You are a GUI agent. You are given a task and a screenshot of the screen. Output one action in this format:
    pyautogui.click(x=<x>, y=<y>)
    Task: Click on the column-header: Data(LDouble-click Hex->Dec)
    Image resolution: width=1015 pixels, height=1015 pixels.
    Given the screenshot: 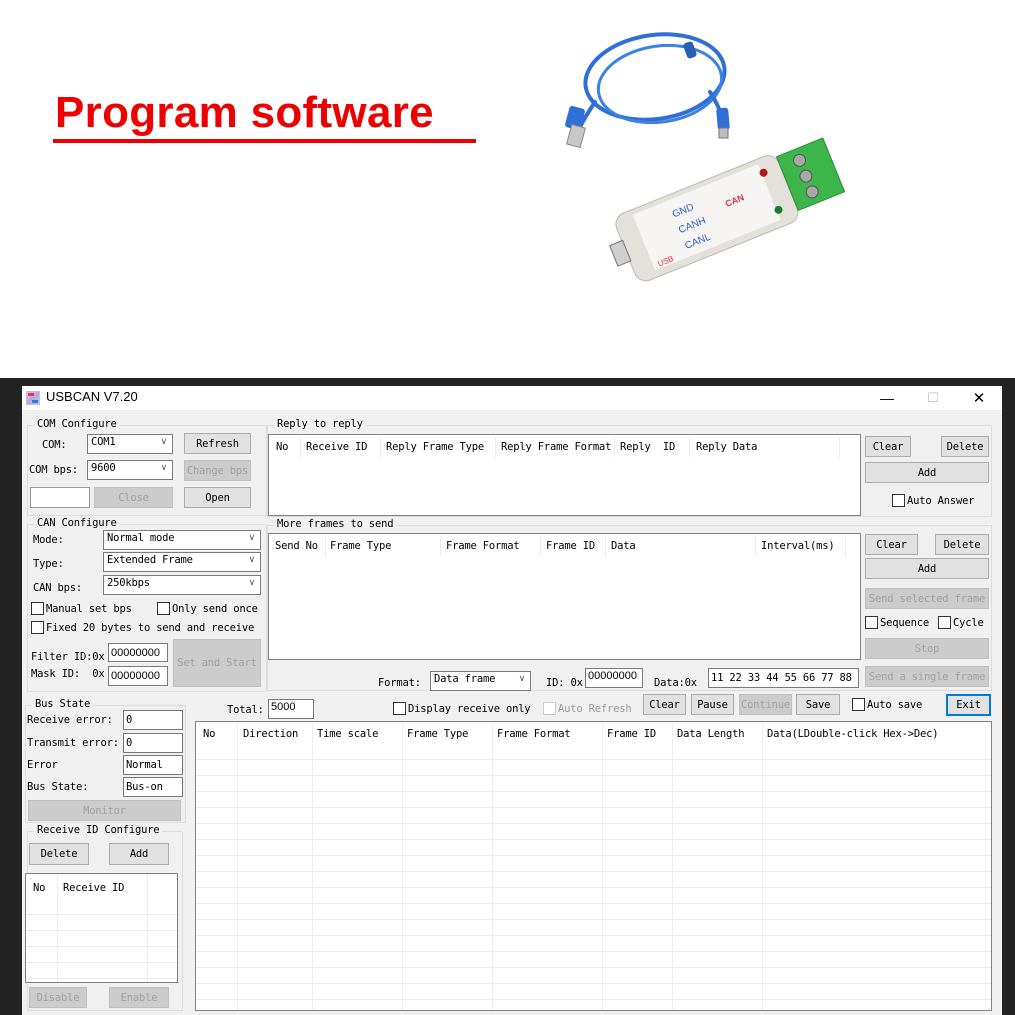 What is the action you would take?
    pyautogui.click(x=853, y=734)
    